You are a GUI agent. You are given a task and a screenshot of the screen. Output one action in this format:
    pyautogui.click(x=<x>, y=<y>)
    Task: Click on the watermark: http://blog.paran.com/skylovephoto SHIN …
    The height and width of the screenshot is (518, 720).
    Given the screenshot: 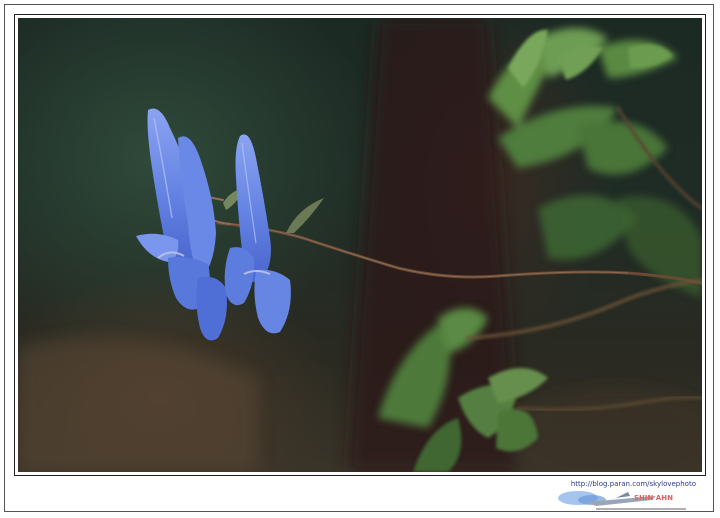 What is the action you would take?
    pyautogui.click(x=626, y=497)
    